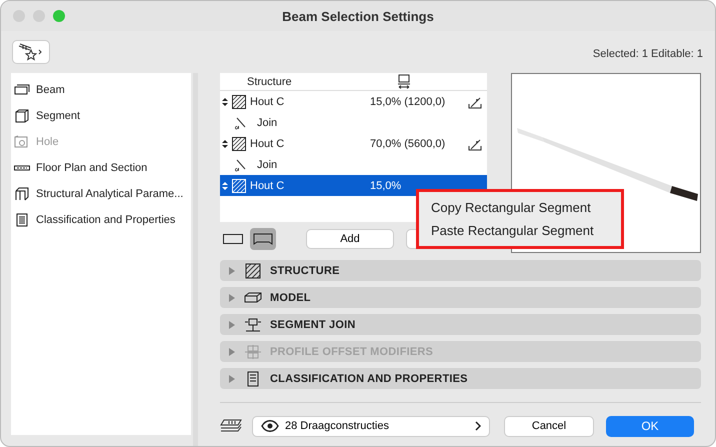  Describe the element at coordinates (353, 185) in the screenshot. I see `table-row: Hout C 15,0%` at that location.